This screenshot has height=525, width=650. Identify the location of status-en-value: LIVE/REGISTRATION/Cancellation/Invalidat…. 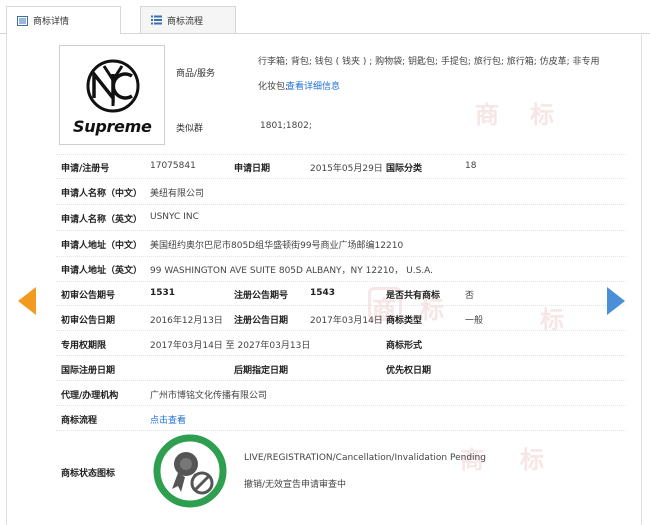
(365, 458).